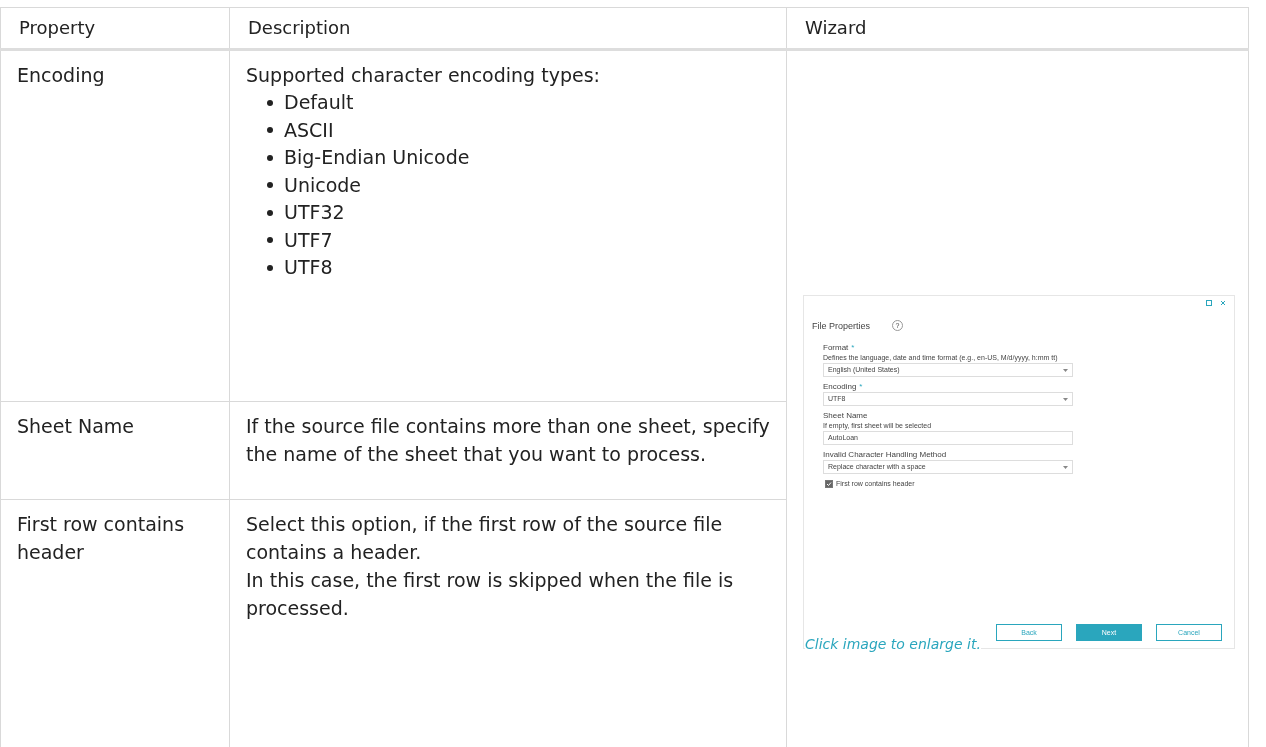 This screenshot has width=1266, height=747. Describe the element at coordinates (845, 416) in the screenshot. I see `field-label: Sheet Name` at that location.